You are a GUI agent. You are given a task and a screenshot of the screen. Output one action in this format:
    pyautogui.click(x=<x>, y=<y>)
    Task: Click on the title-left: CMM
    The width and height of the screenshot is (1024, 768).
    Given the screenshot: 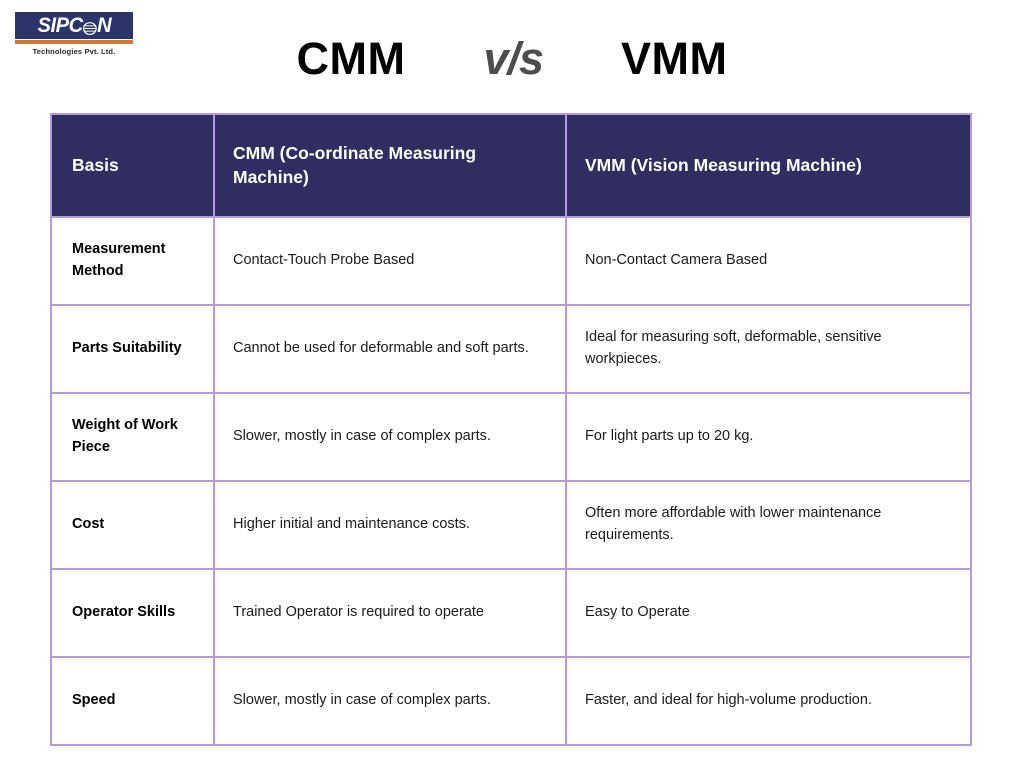 What is the action you would take?
    pyautogui.click(x=351, y=58)
    